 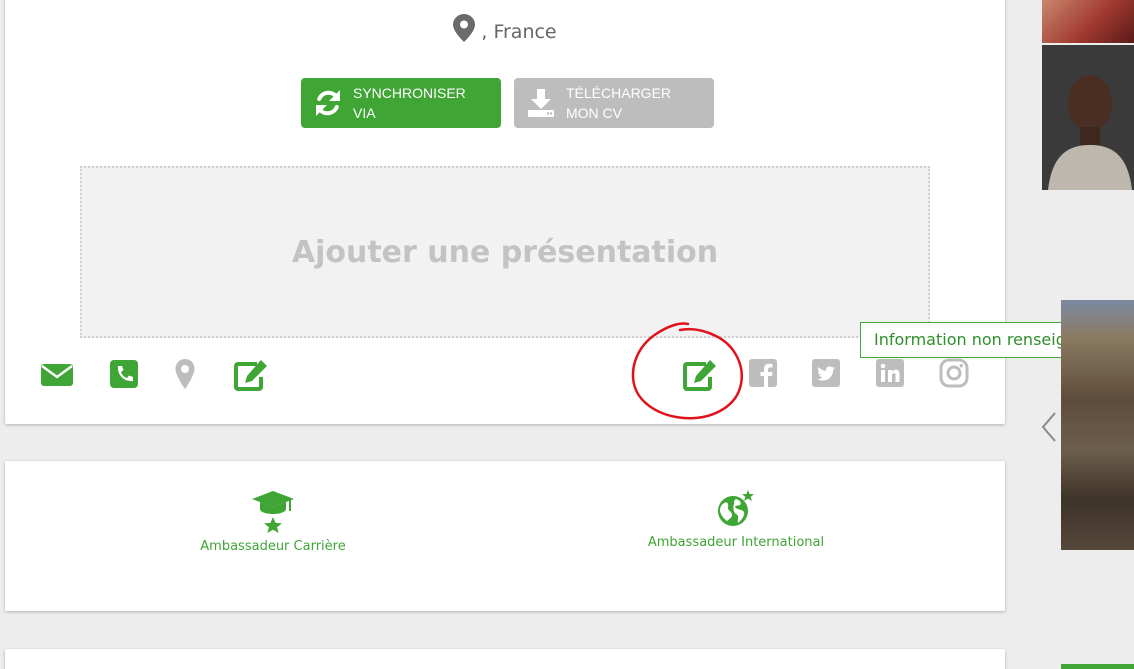 I want to click on linkedin-icon, so click(x=891, y=374).